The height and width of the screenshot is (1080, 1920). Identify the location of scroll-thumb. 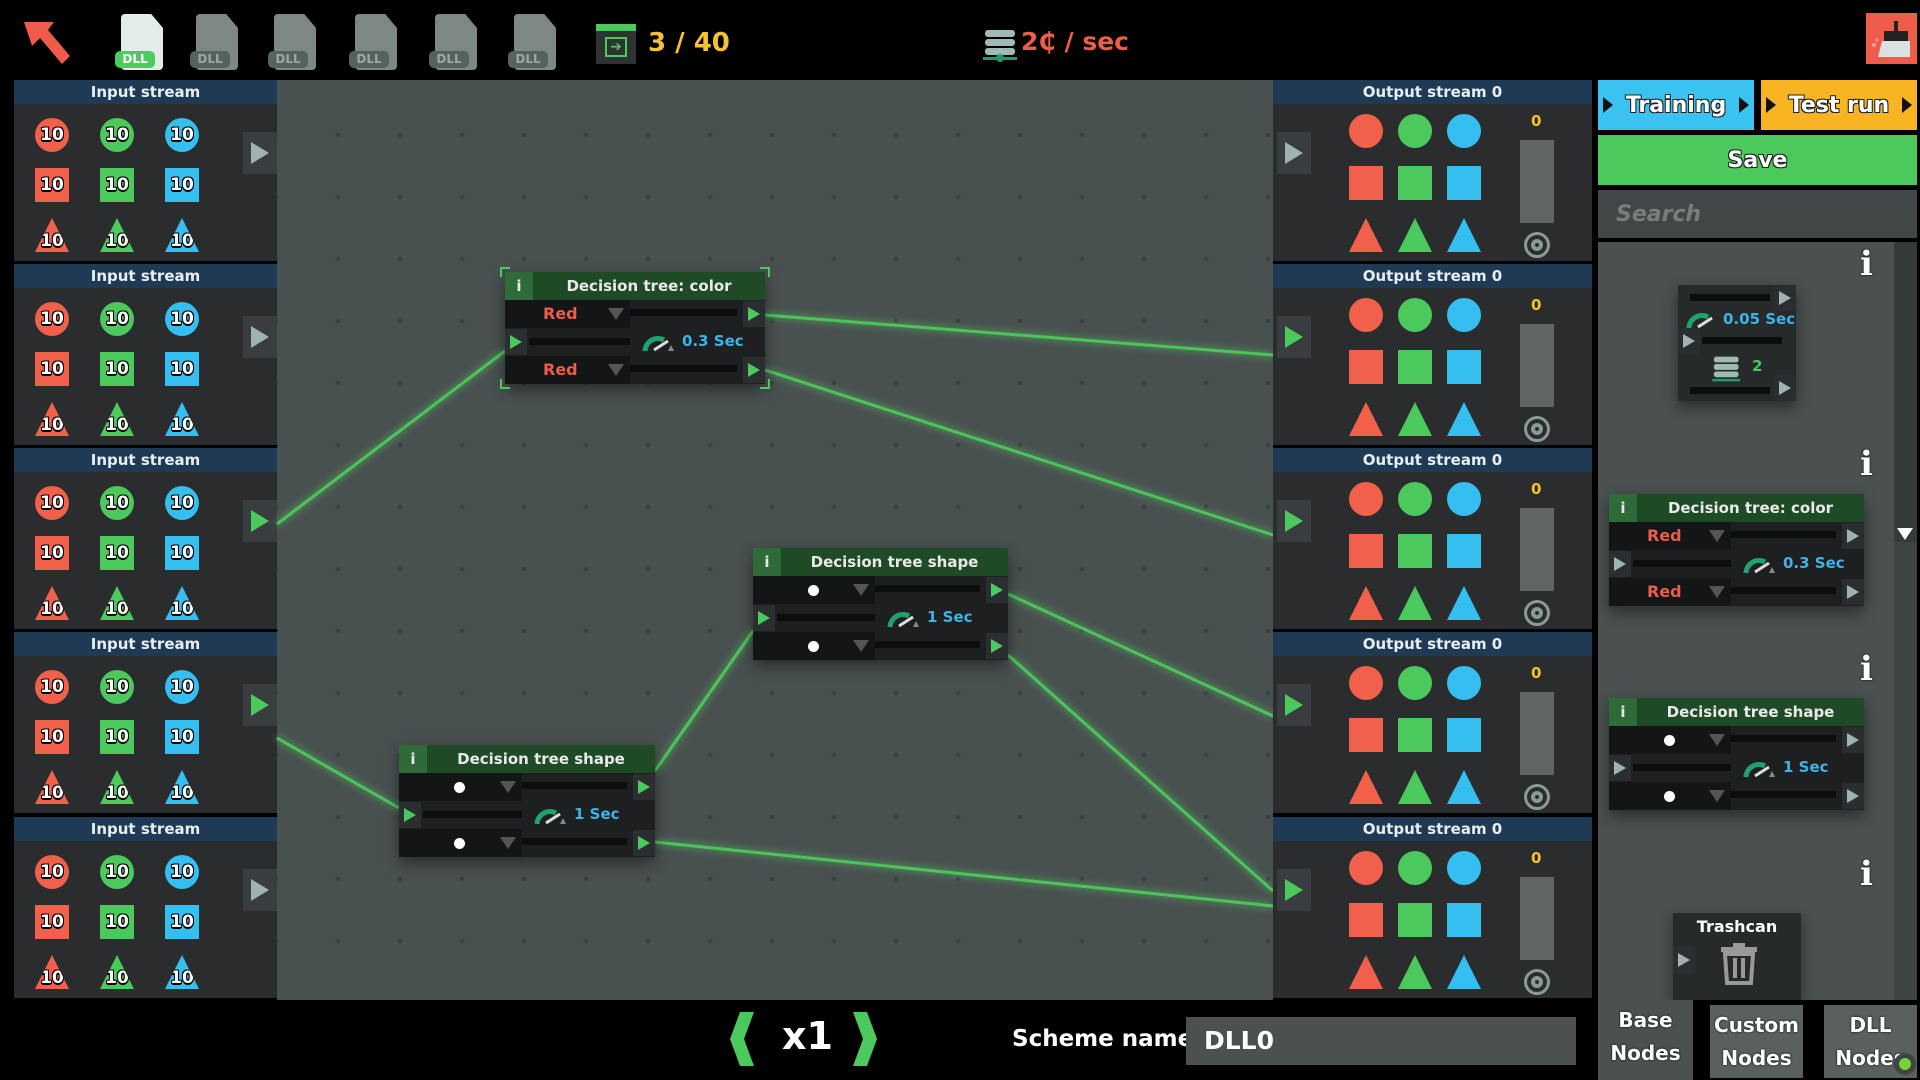
(1905, 392).